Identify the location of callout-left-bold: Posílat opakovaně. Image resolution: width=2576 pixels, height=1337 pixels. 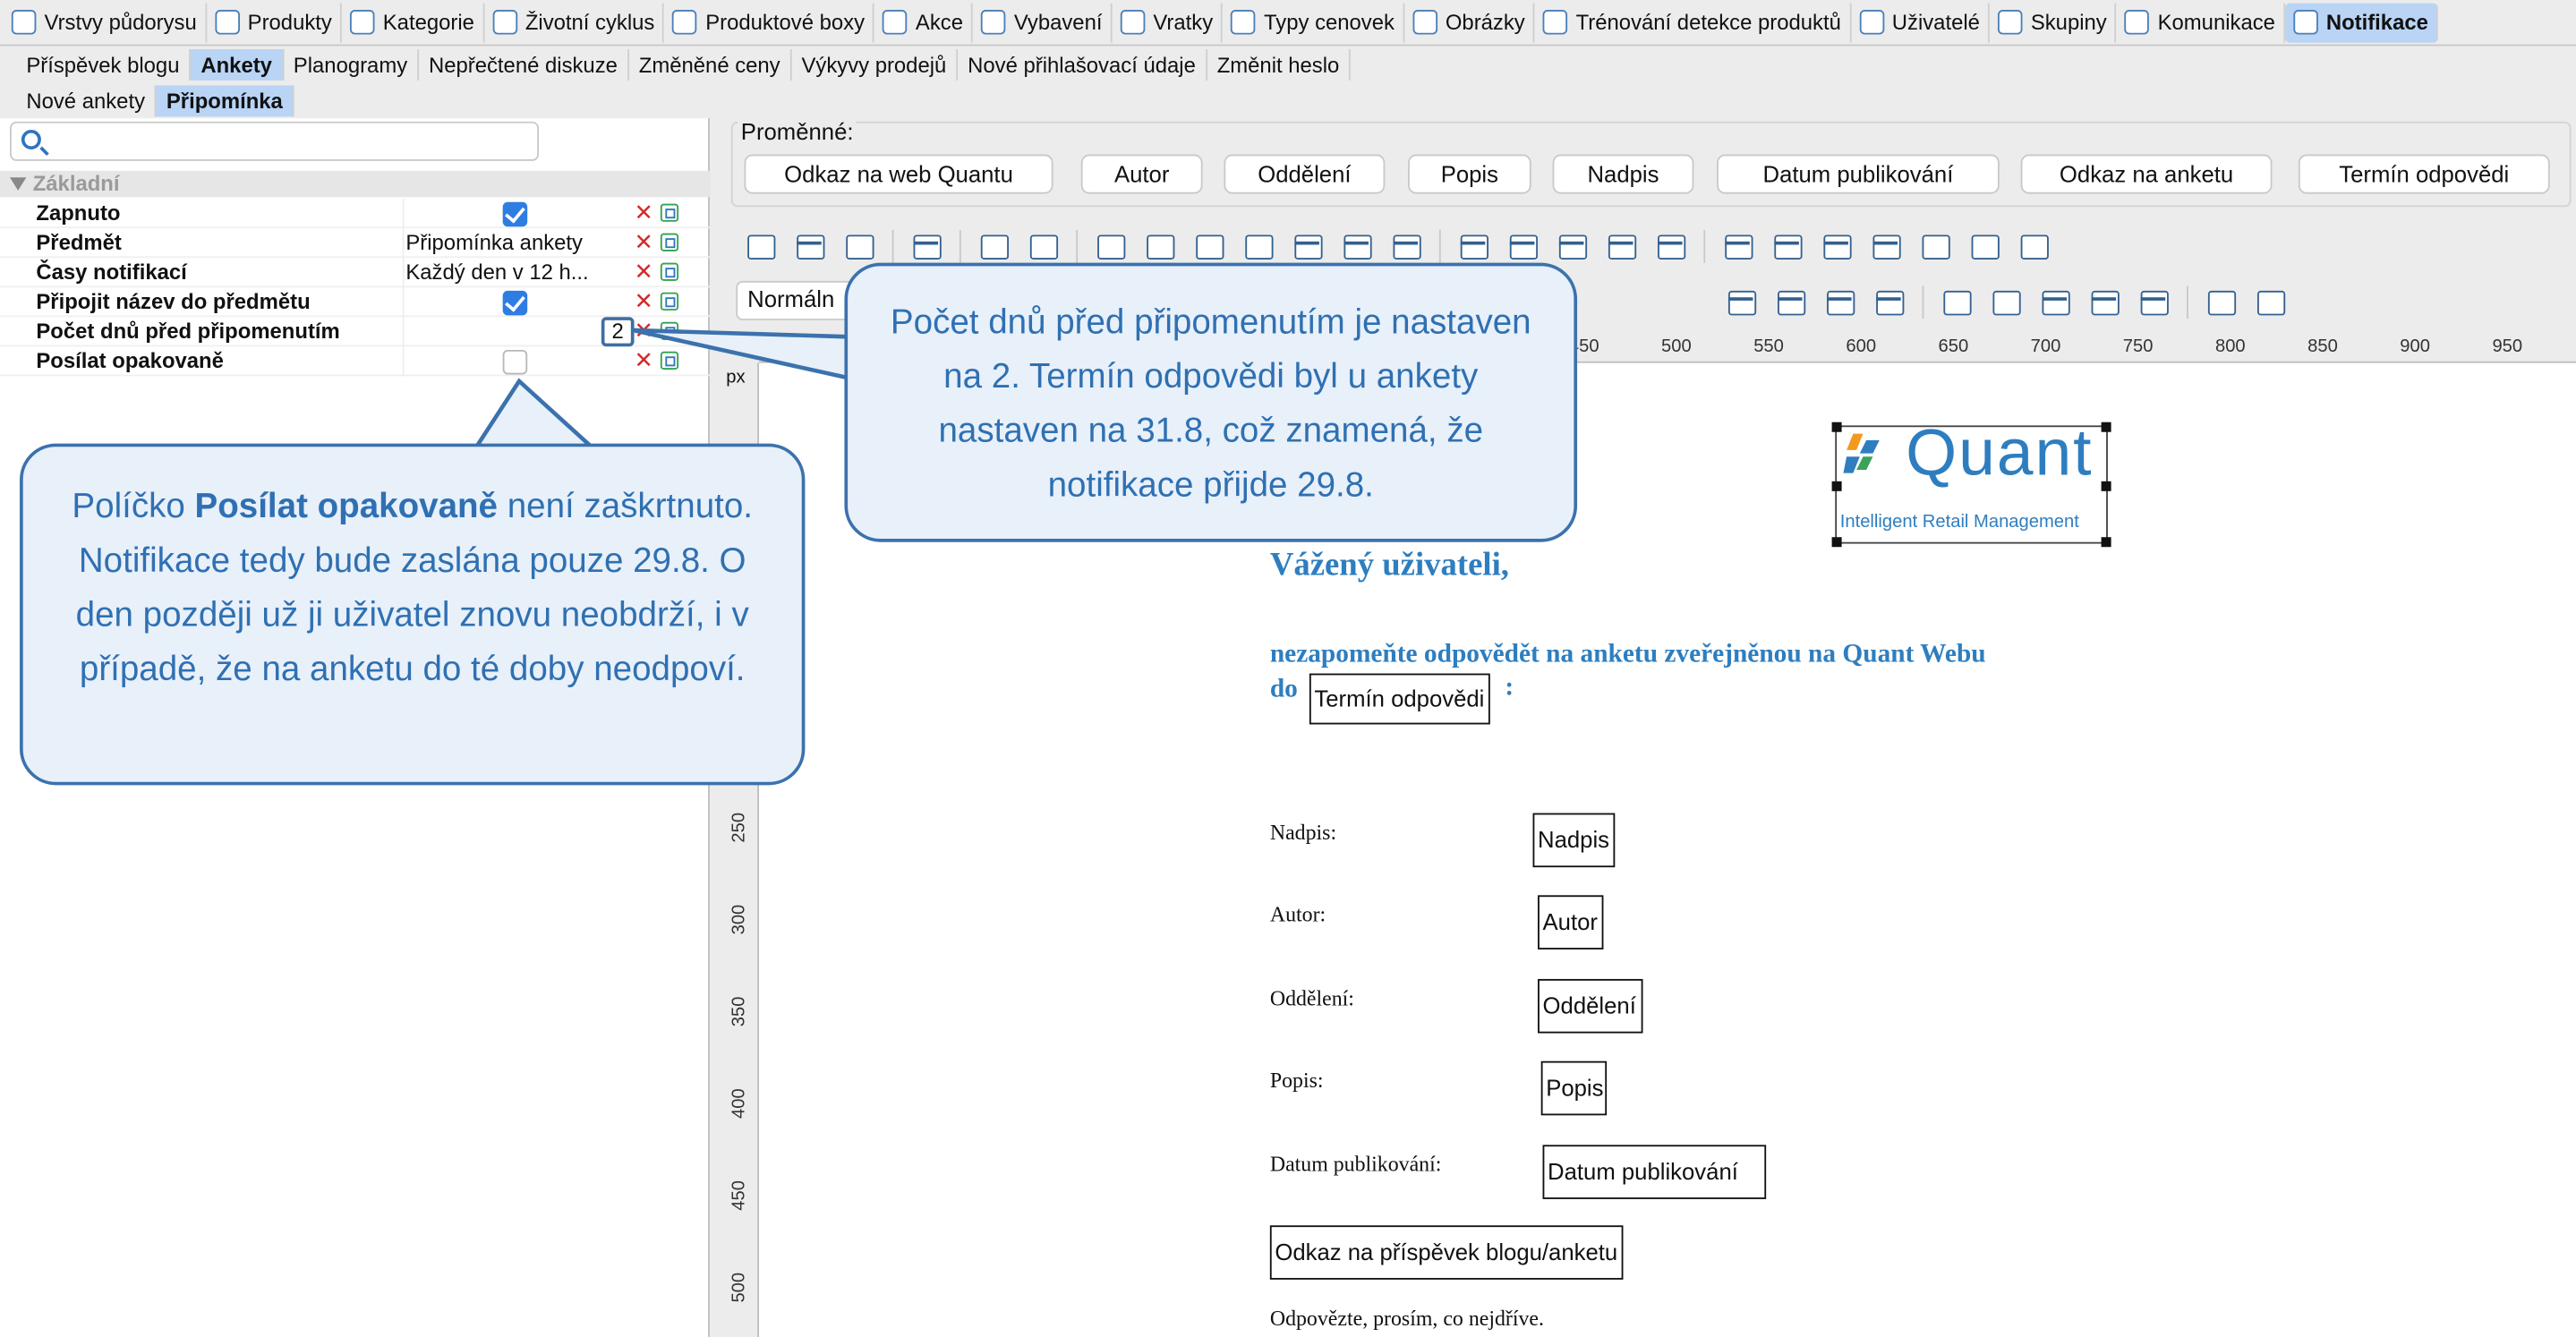
(346, 507).